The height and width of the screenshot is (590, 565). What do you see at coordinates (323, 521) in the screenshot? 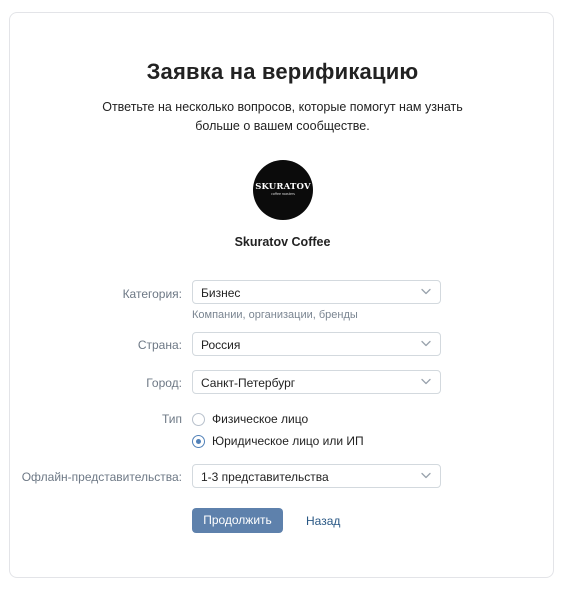
I see `back-link: Назад` at bounding box center [323, 521].